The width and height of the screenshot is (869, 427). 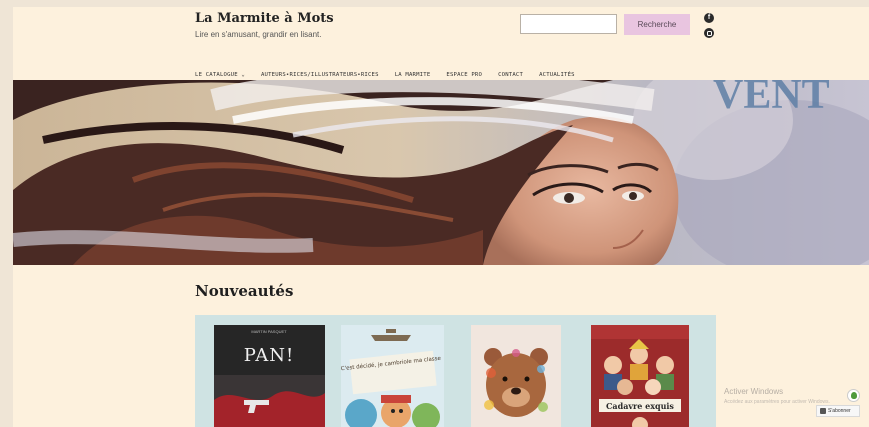 I want to click on nav-item-contact: CONTACT, so click(x=510, y=75).